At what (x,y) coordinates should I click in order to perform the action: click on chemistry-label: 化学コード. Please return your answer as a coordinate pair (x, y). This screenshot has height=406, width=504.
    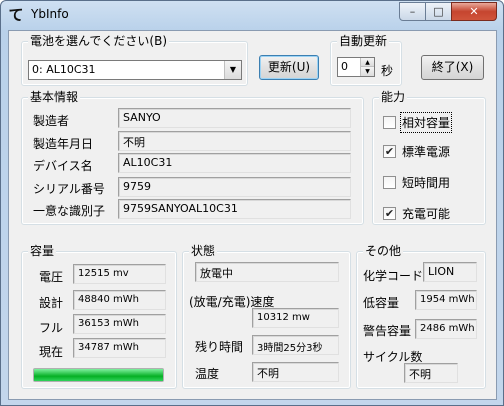
    Looking at the image, I should click on (393, 276).